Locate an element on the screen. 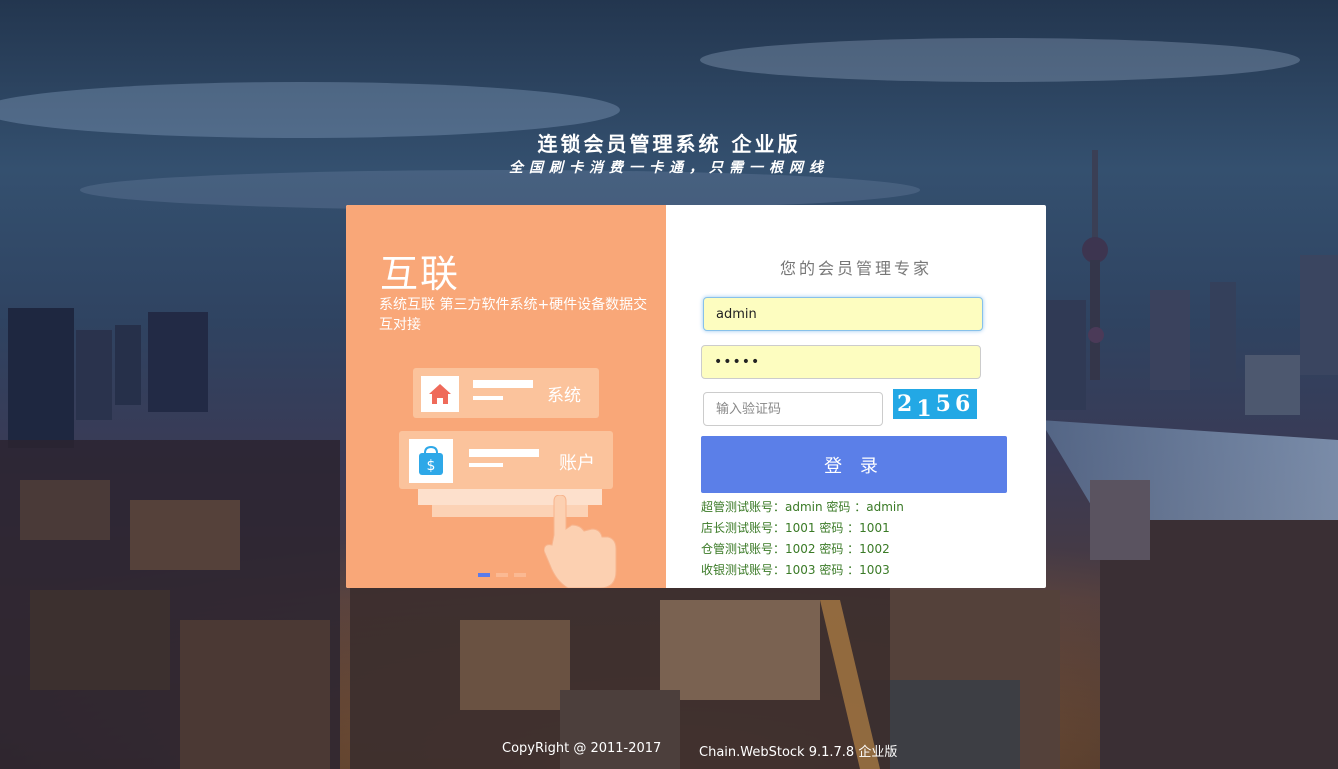 The height and width of the screenshot is (769, 1338). captcha-char: 5 is located at coordinates (945, 404).